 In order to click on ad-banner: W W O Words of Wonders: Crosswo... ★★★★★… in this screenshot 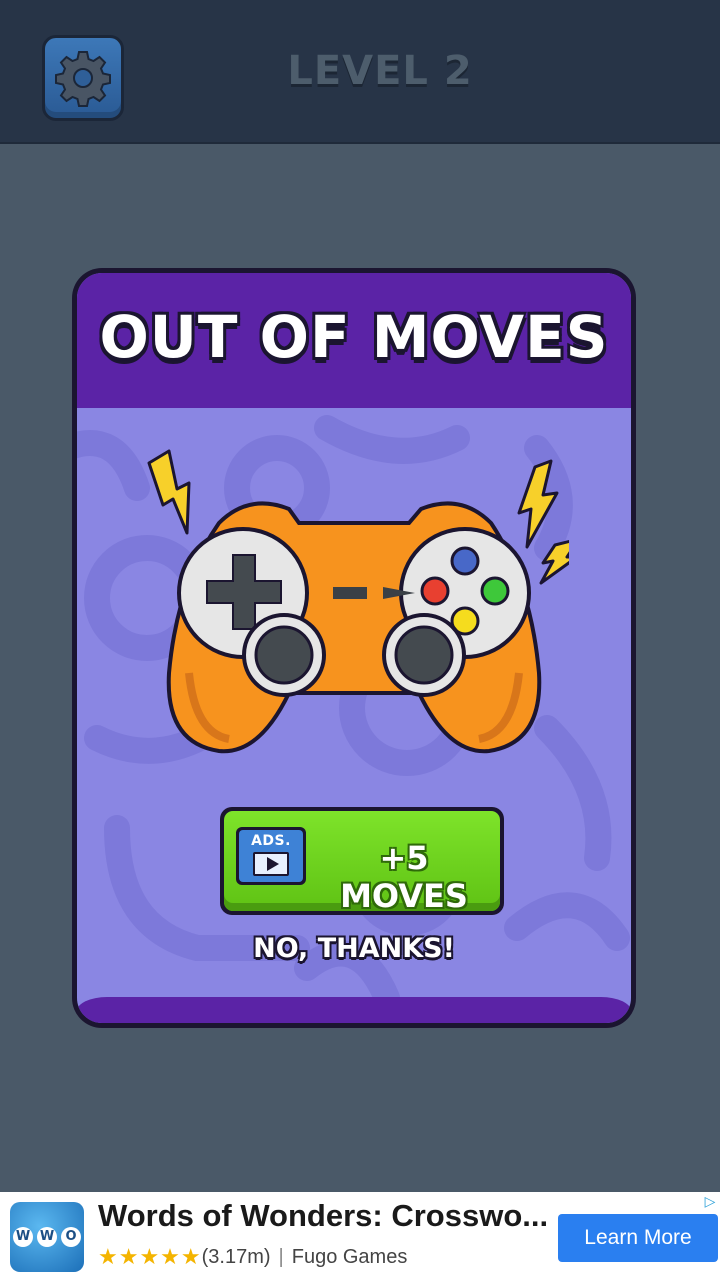, I will do `click(360, 1236)`.